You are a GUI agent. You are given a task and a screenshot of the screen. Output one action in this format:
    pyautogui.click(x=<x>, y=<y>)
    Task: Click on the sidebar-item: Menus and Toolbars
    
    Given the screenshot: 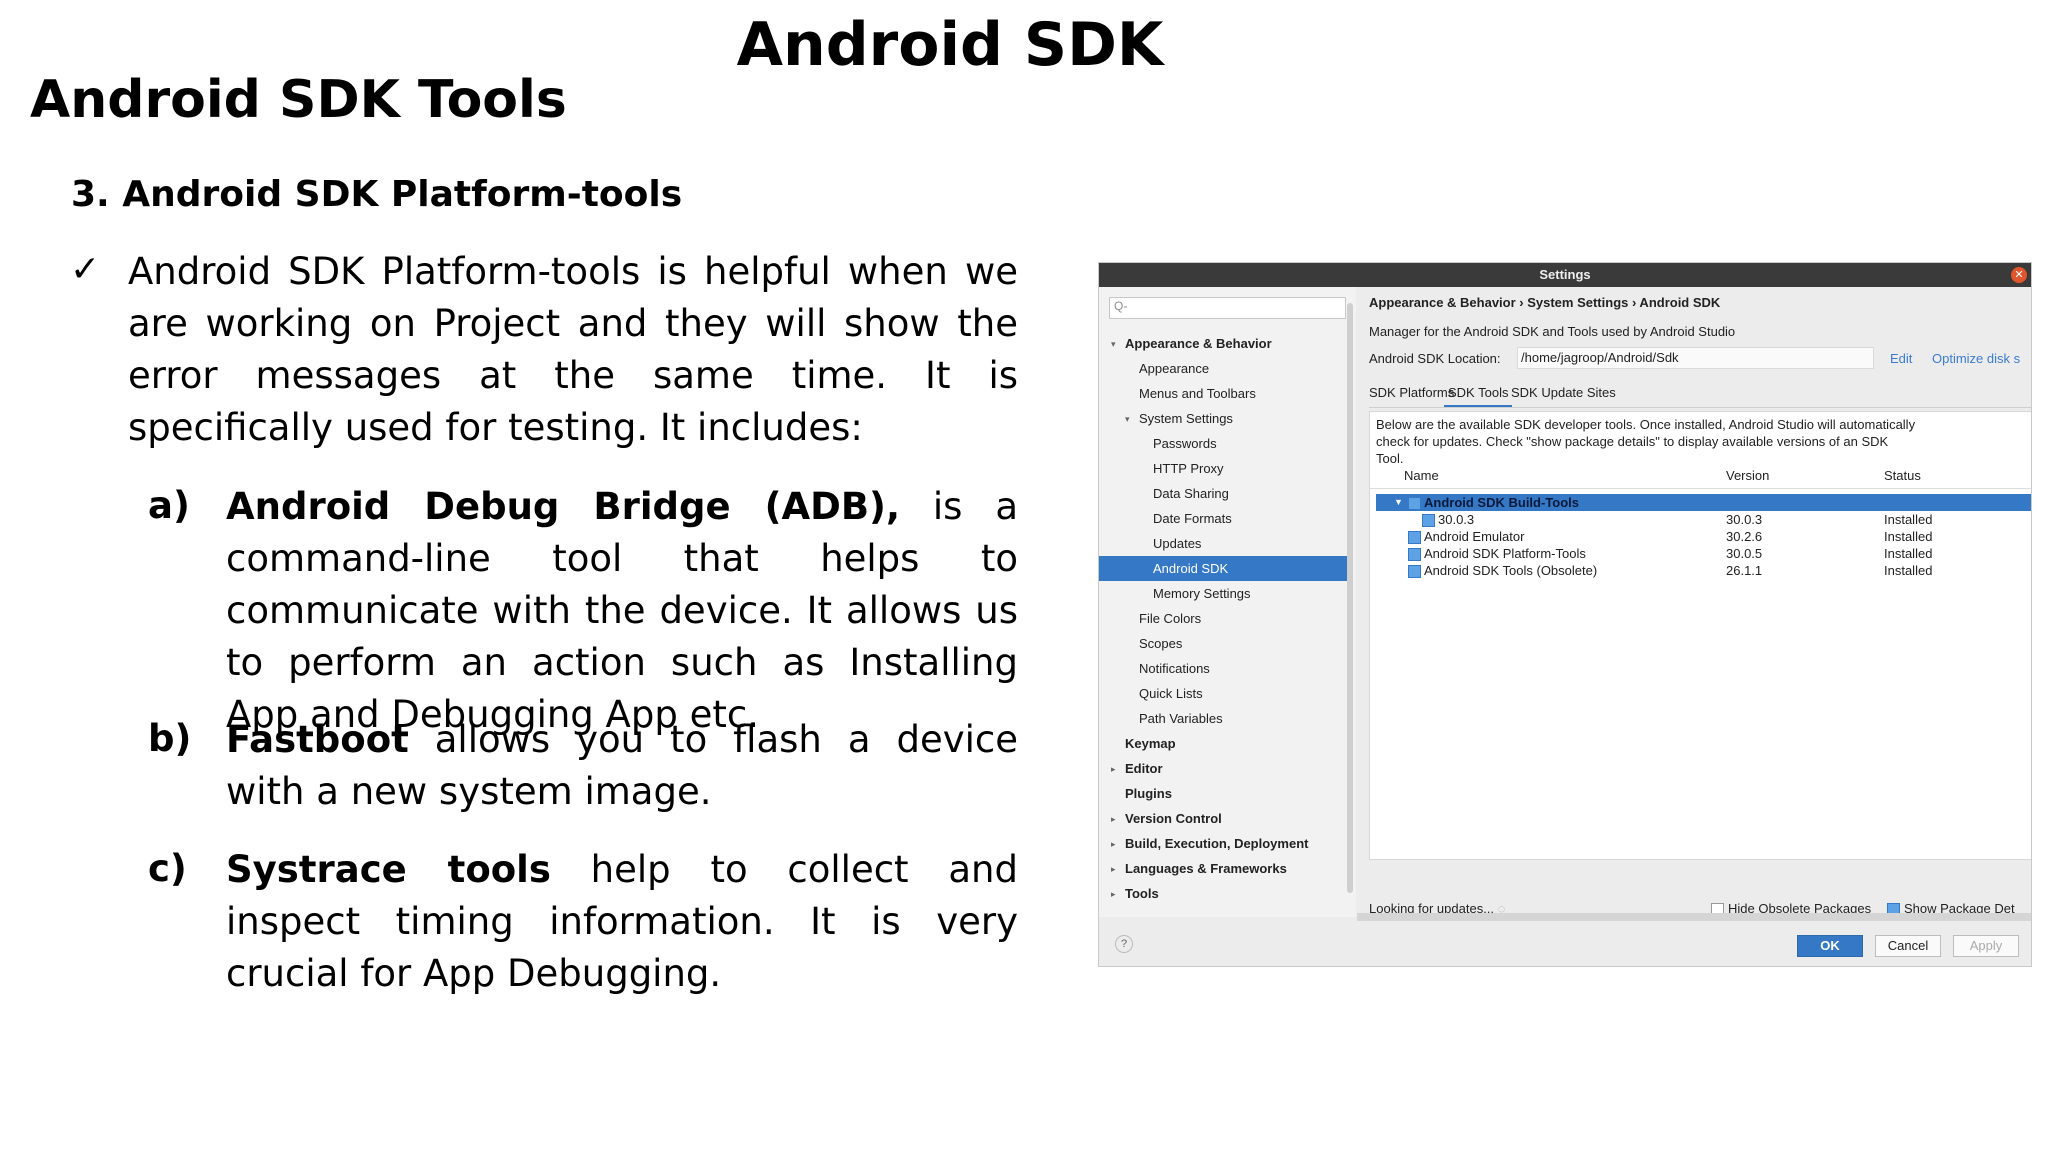 What is the action you would take?
    pyautogui.click(x=1197, y=393)
    